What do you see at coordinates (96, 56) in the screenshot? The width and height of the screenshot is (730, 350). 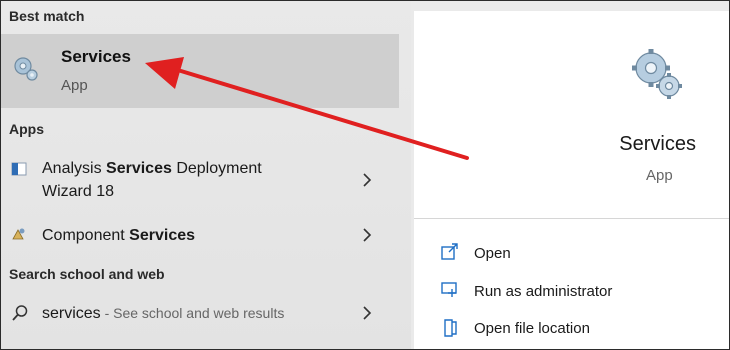 I see `best-match-title: Services` at bounding box center [96, 56].